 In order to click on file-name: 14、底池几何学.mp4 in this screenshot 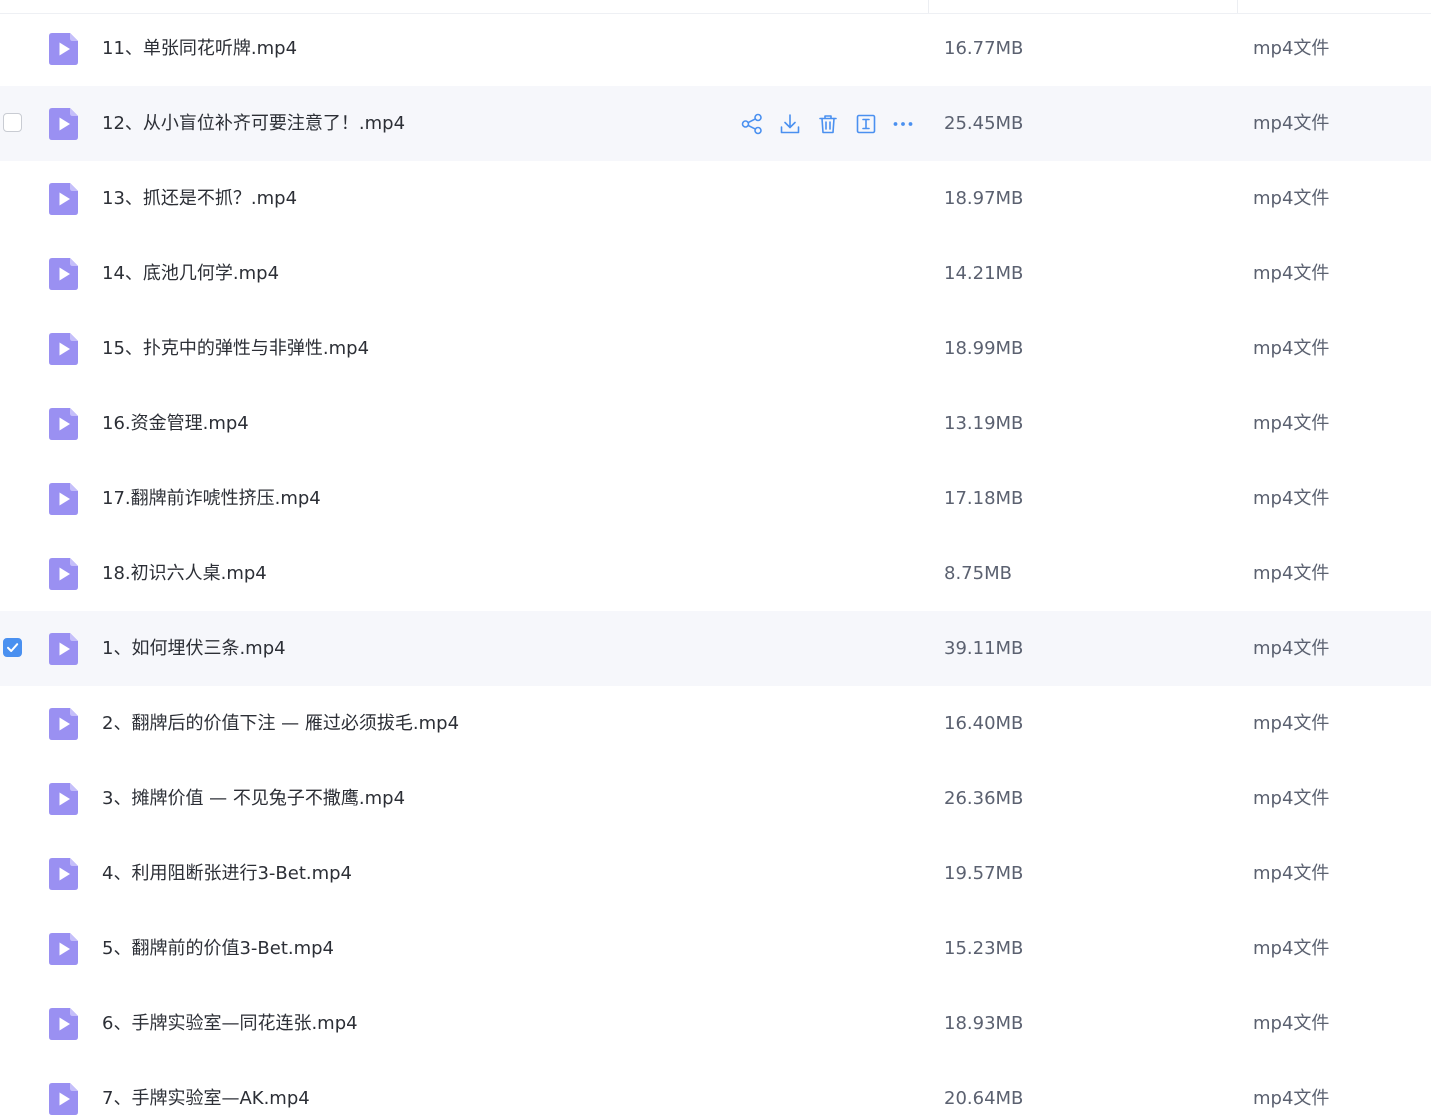, I will do `click(190, 273)`.